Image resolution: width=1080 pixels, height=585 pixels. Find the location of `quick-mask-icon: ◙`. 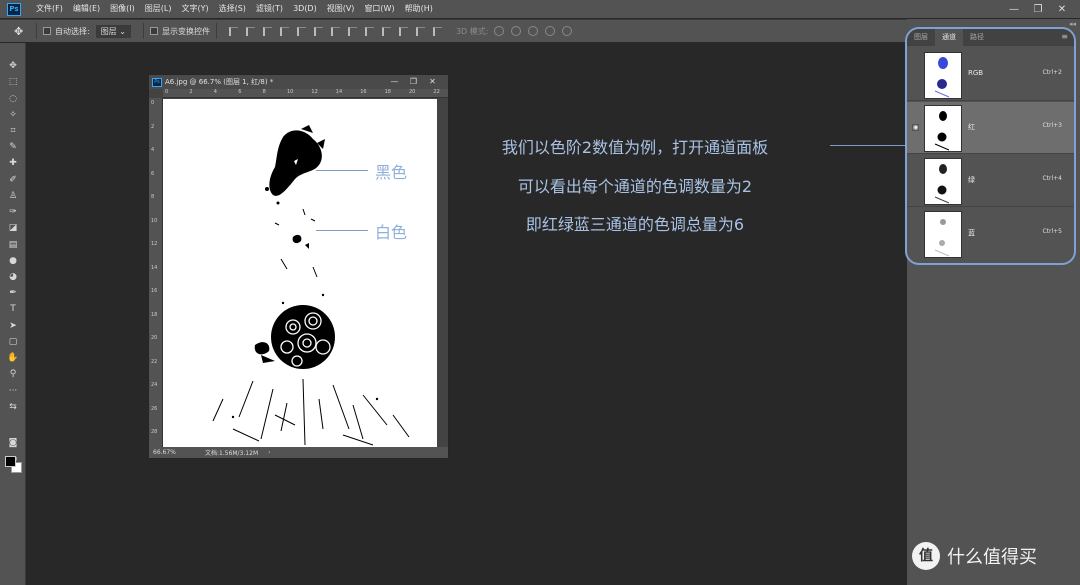

quick-mask-icon: ◙ is located at coordinates (13, 443).